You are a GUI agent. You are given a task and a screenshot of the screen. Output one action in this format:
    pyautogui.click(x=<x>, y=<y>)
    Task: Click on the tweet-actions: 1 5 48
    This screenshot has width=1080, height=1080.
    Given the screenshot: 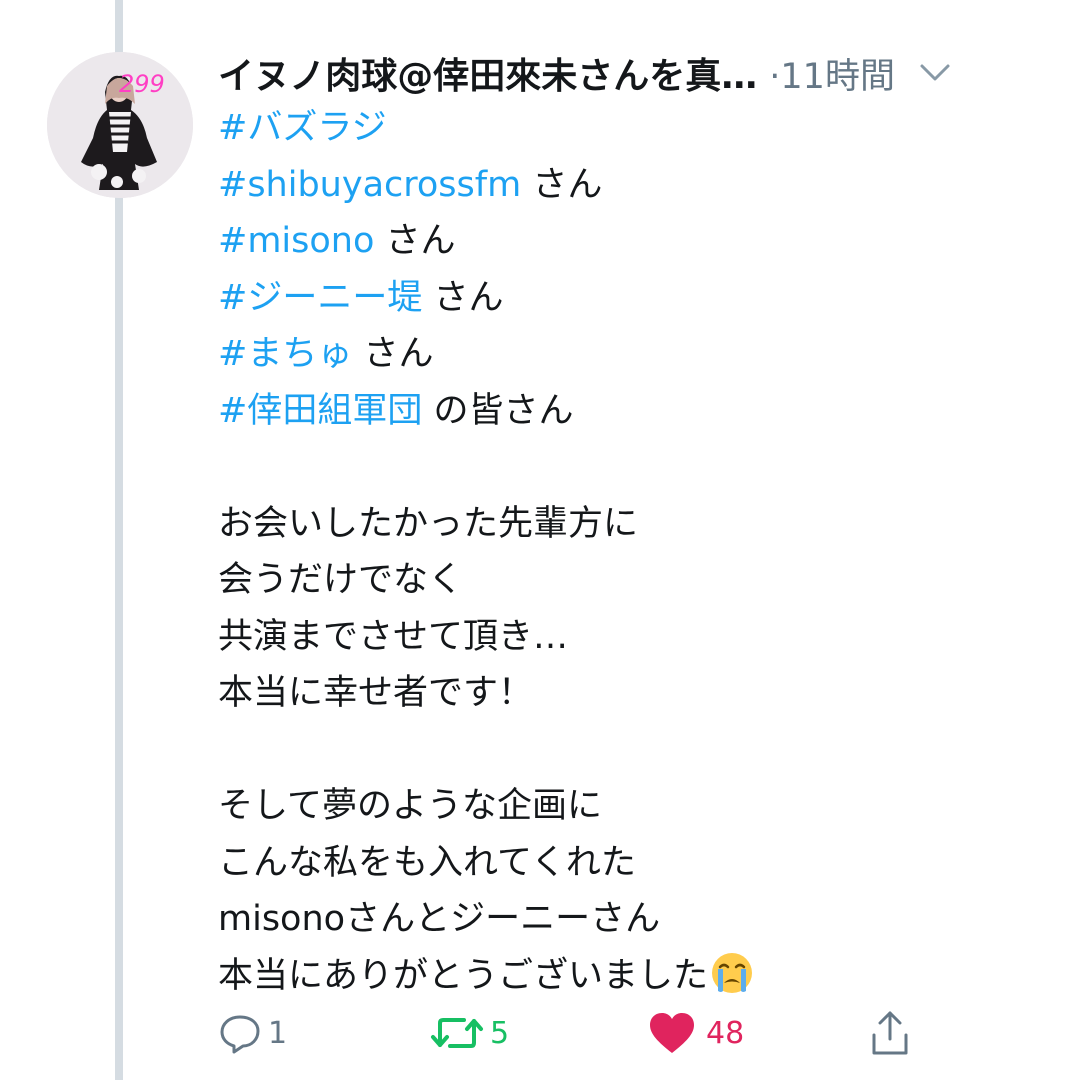 What is the action you would take?
    pyautogui.click(x=628, y=1033)
    